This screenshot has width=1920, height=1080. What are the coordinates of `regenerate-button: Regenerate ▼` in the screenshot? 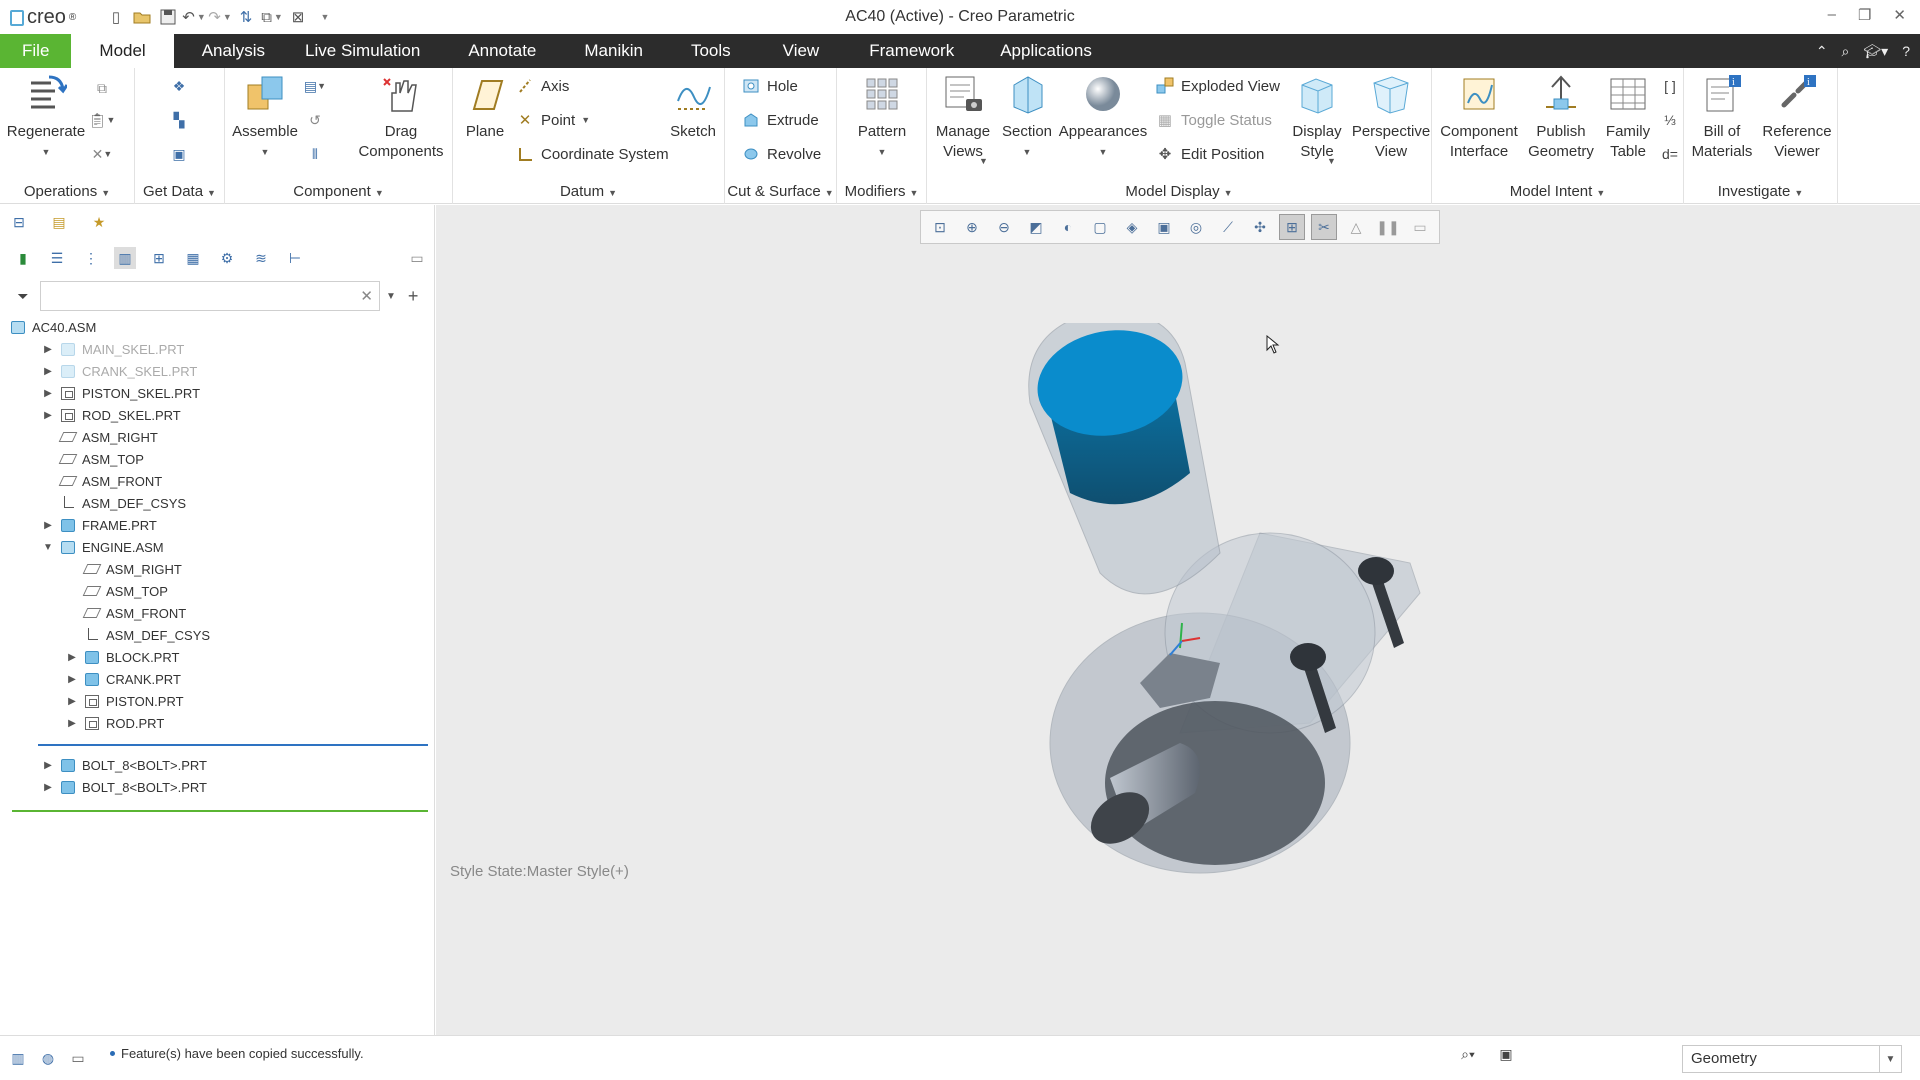 It's located at (46, 117).